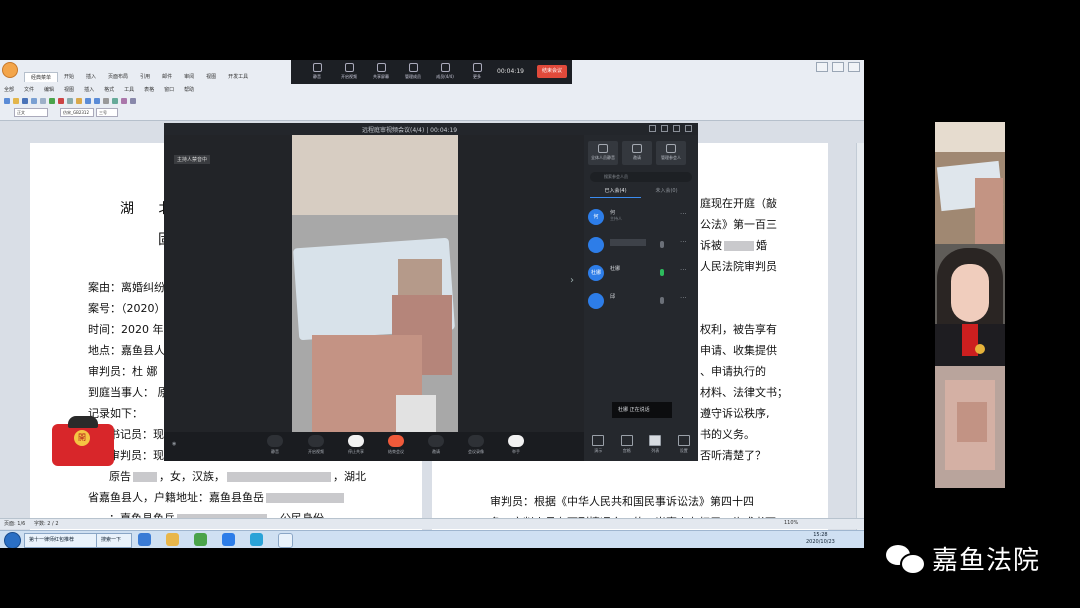  I want to click on copy-icon, so click(70, 101).